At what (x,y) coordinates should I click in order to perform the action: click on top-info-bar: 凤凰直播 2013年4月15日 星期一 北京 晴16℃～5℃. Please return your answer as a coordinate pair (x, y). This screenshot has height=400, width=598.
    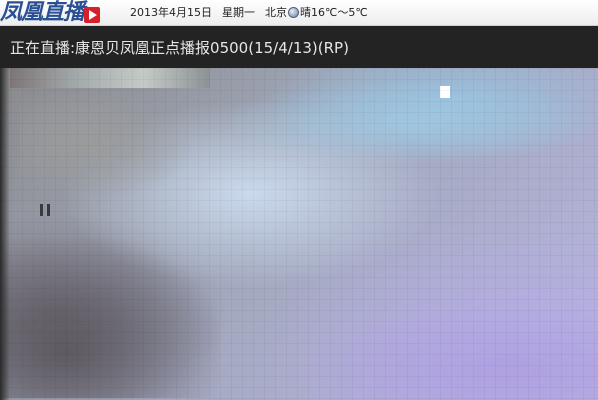
    Looking at the image, I should click on (299, 13).